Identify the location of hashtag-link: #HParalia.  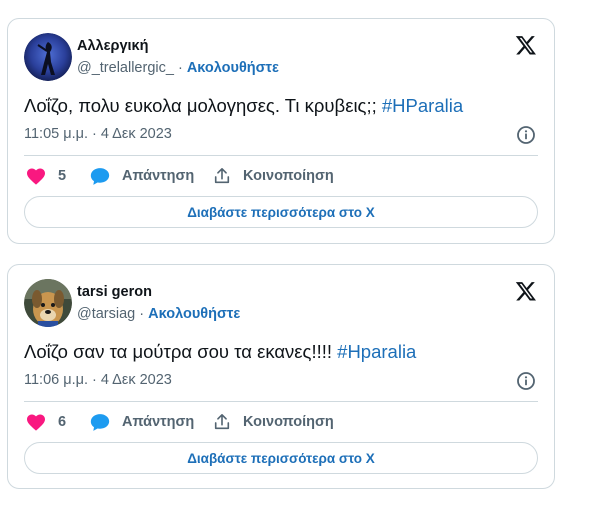
(422, 105).